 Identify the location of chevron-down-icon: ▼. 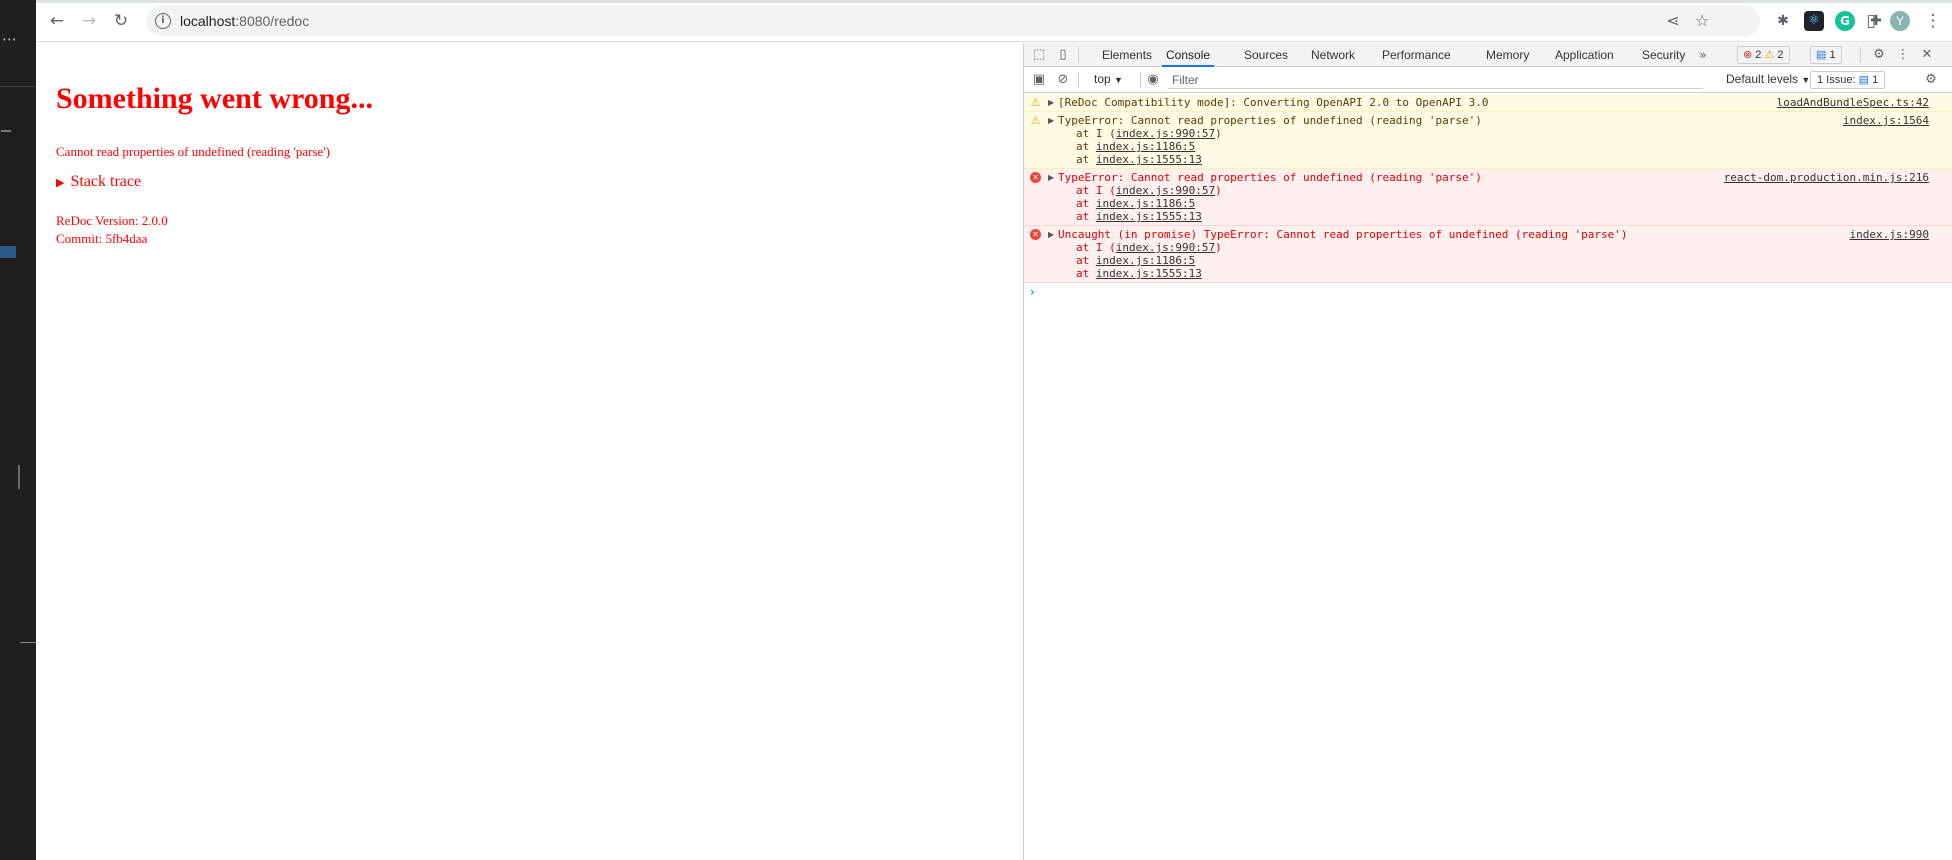
(1118, 80).